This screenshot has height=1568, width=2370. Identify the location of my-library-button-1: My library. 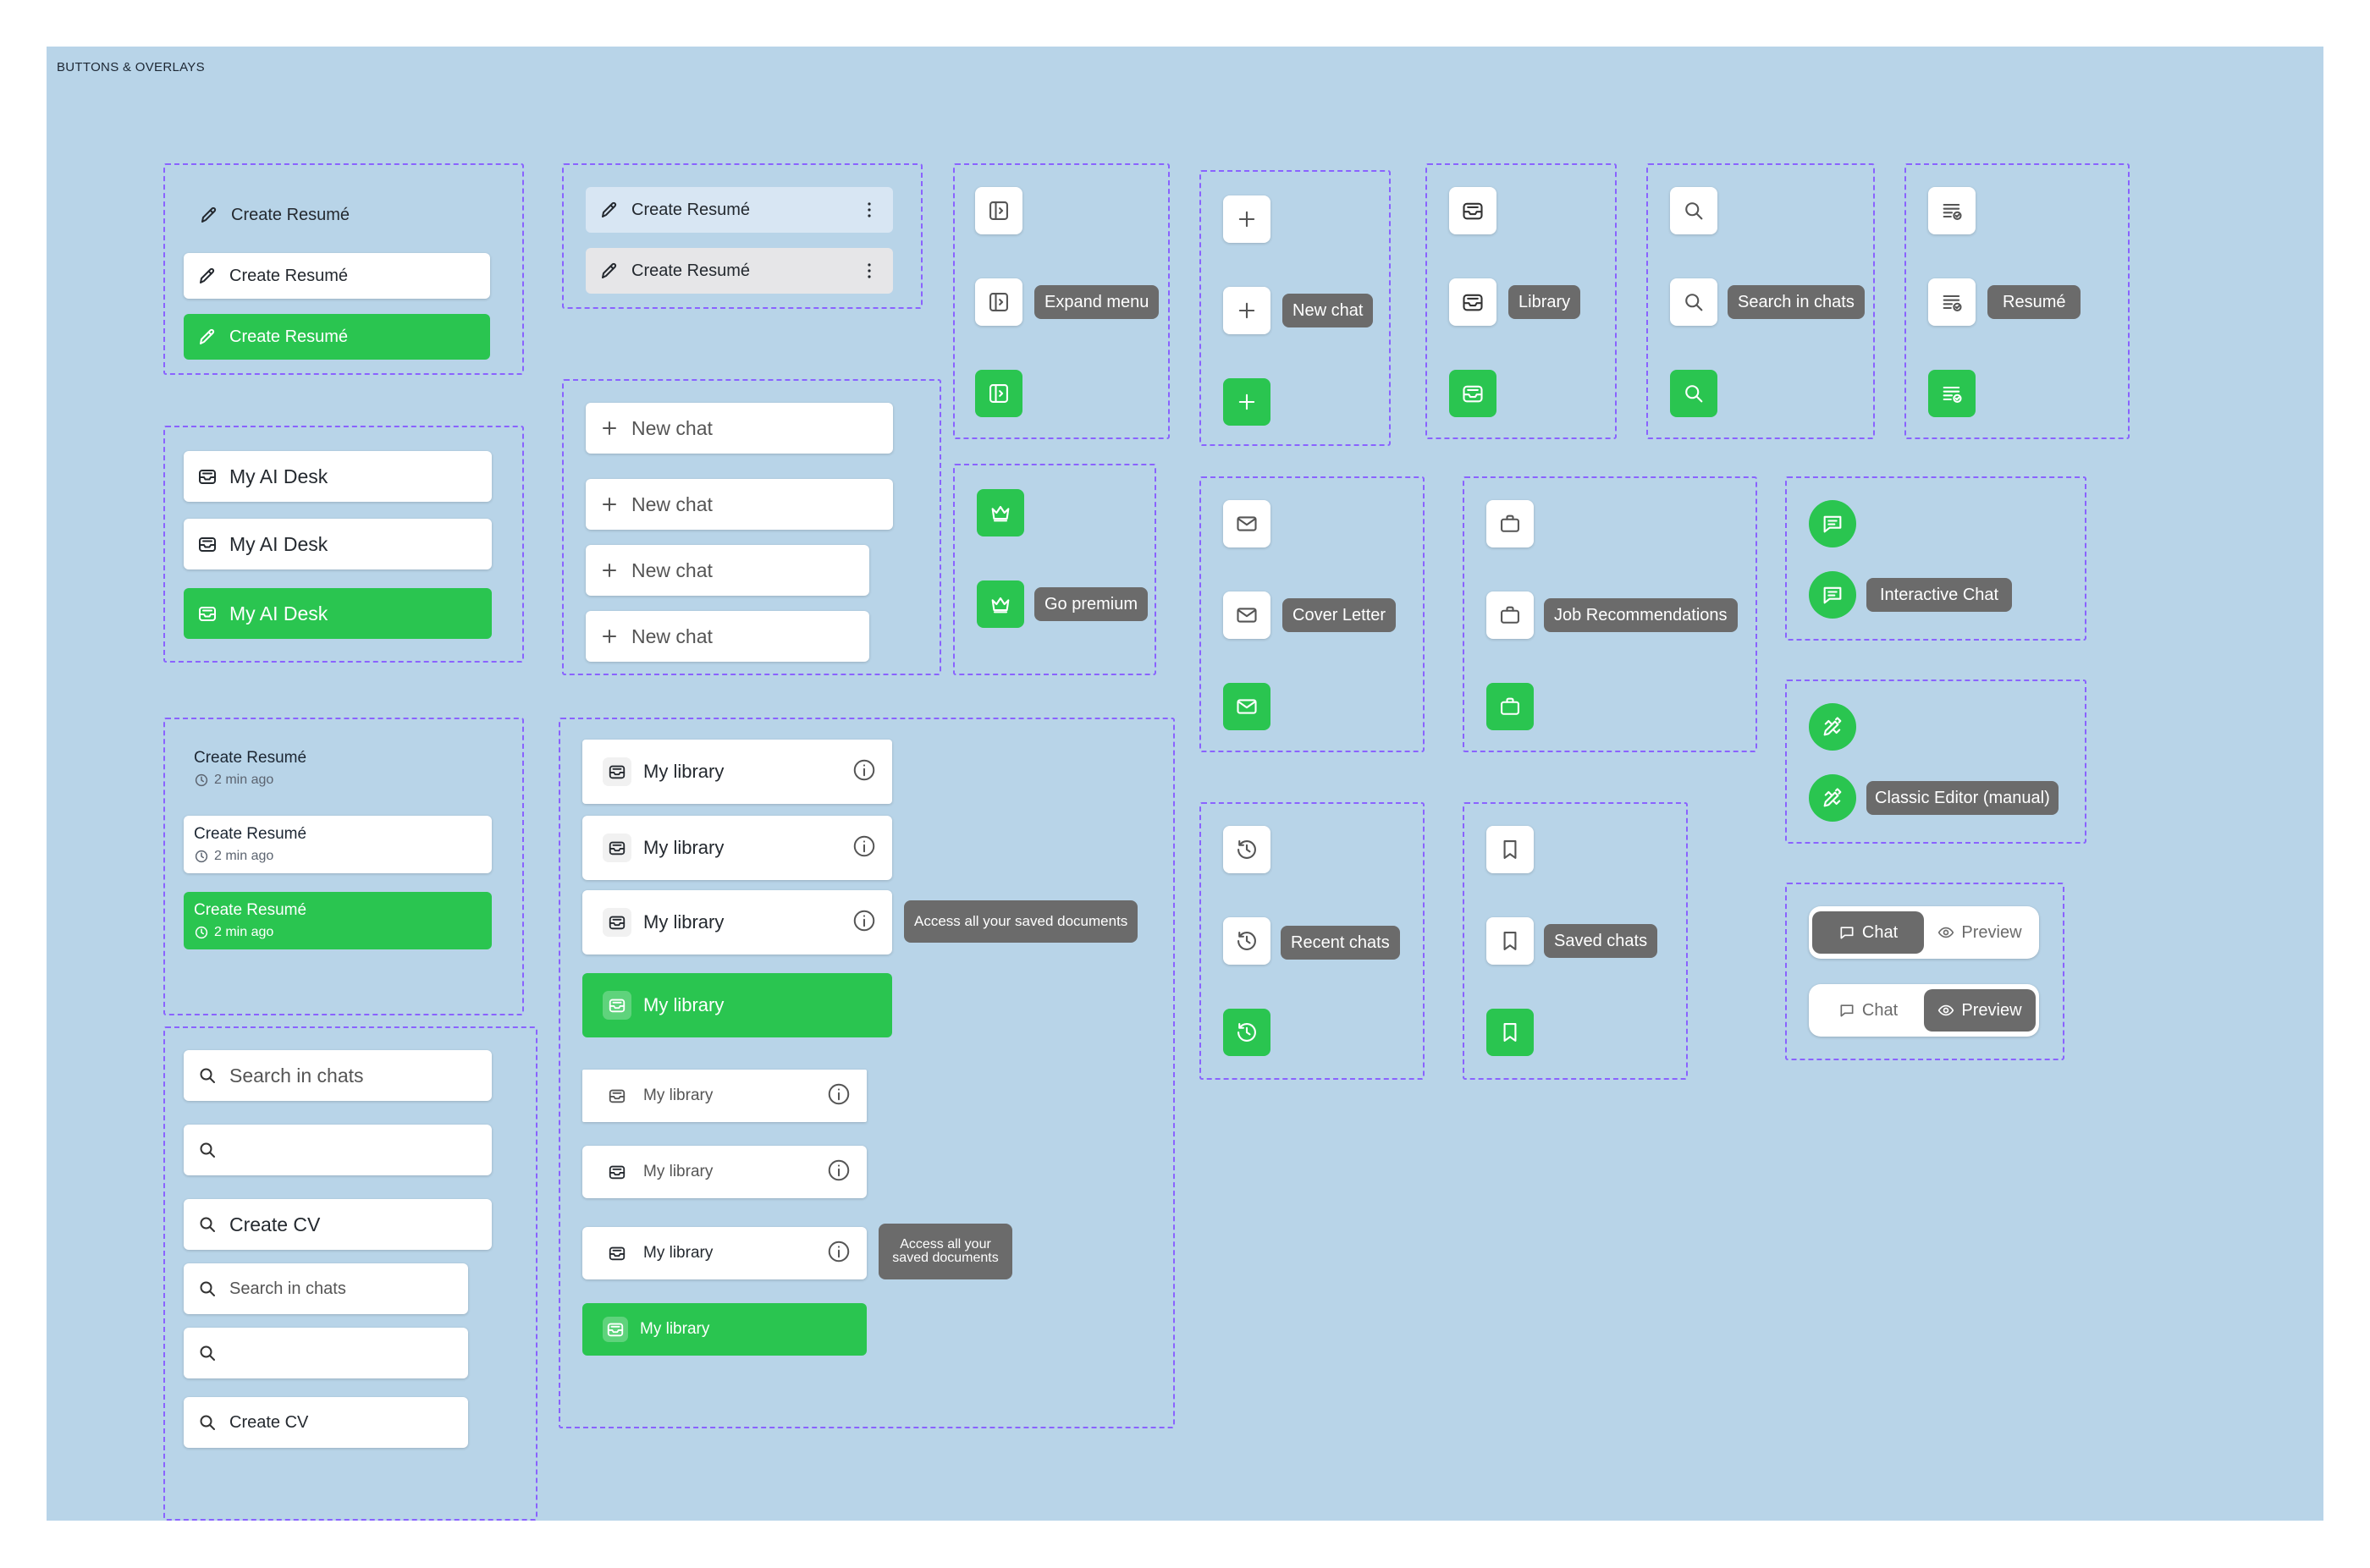
(737, 772).